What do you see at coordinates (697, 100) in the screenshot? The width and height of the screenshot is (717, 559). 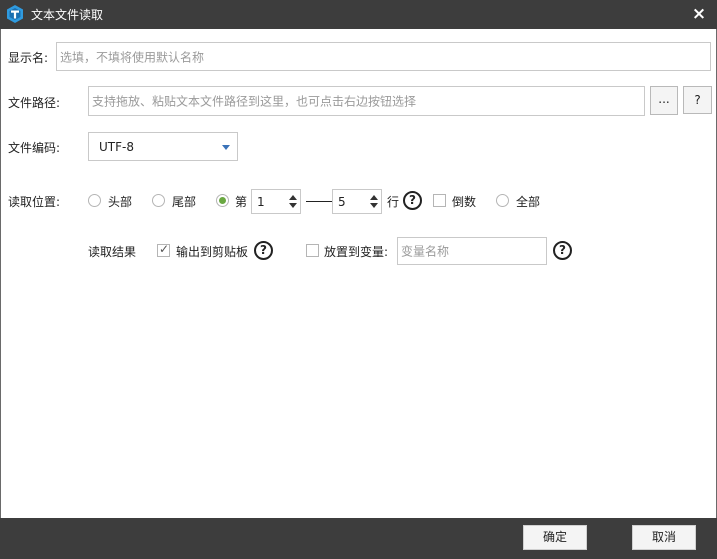 I see `file-path-help-button: ?` at bounding box center [697, 100].